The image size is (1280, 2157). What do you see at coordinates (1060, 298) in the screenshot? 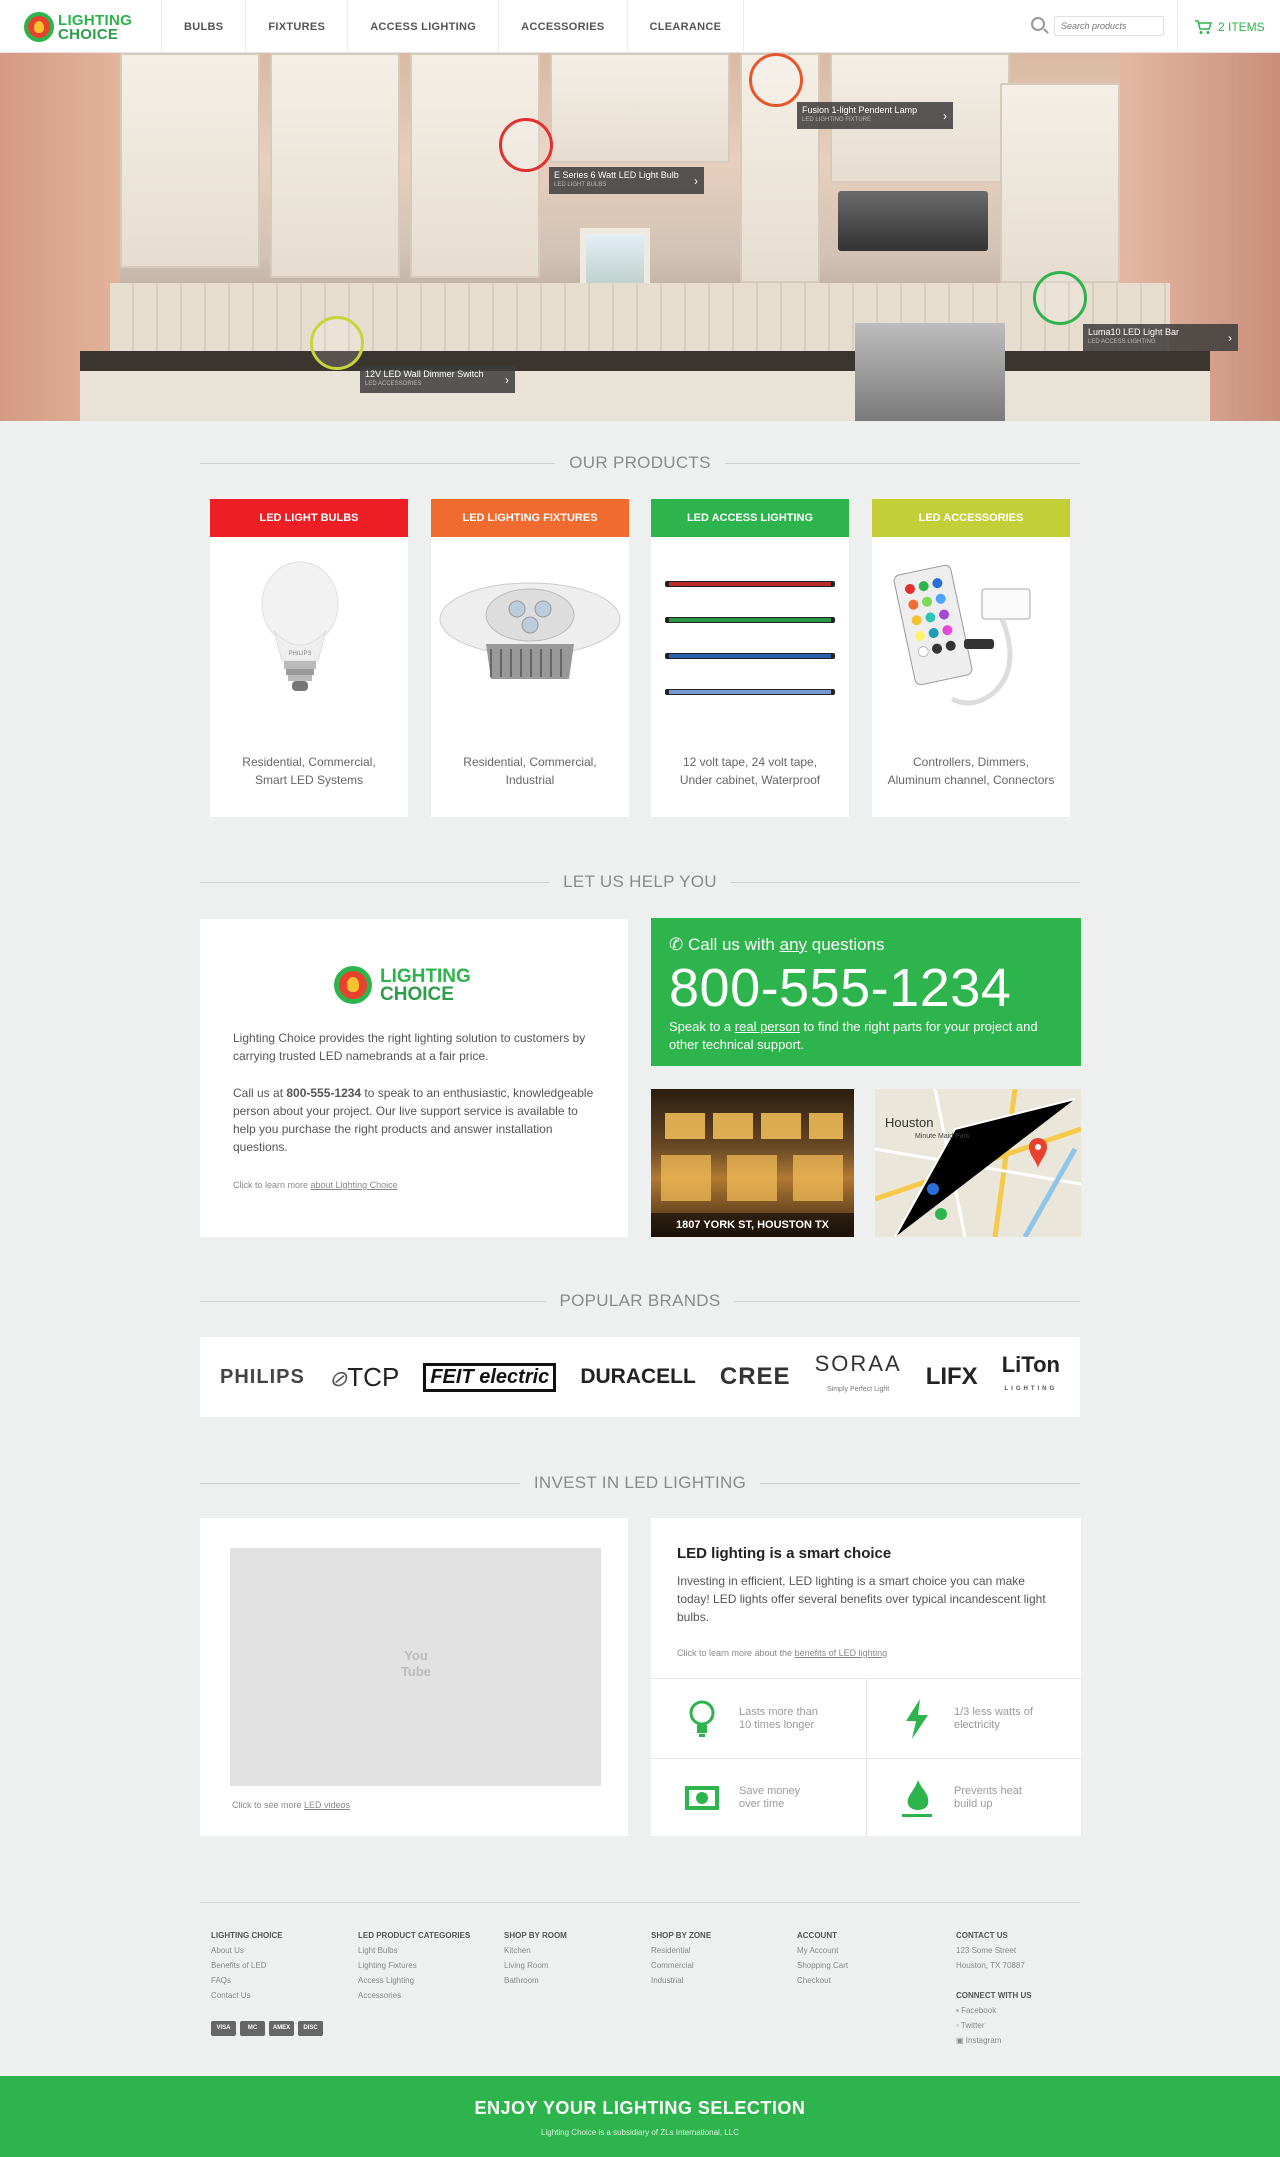
I see `hotspot-light-bar` at bounding box center [1060, 298].